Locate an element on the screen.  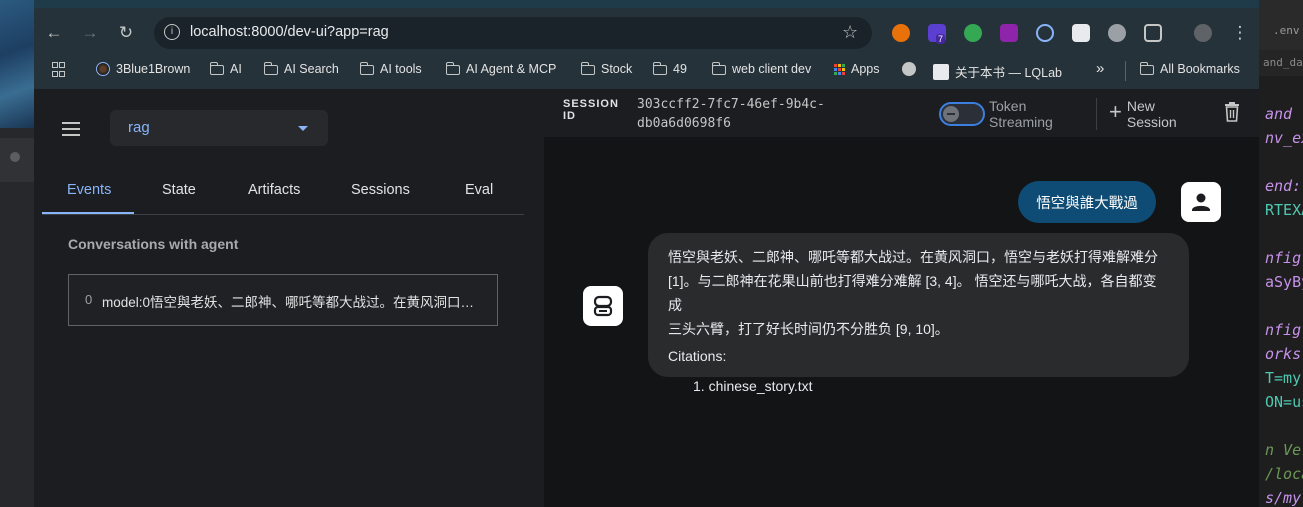
code-line: n Ver is located at coordinates (1284, 450).